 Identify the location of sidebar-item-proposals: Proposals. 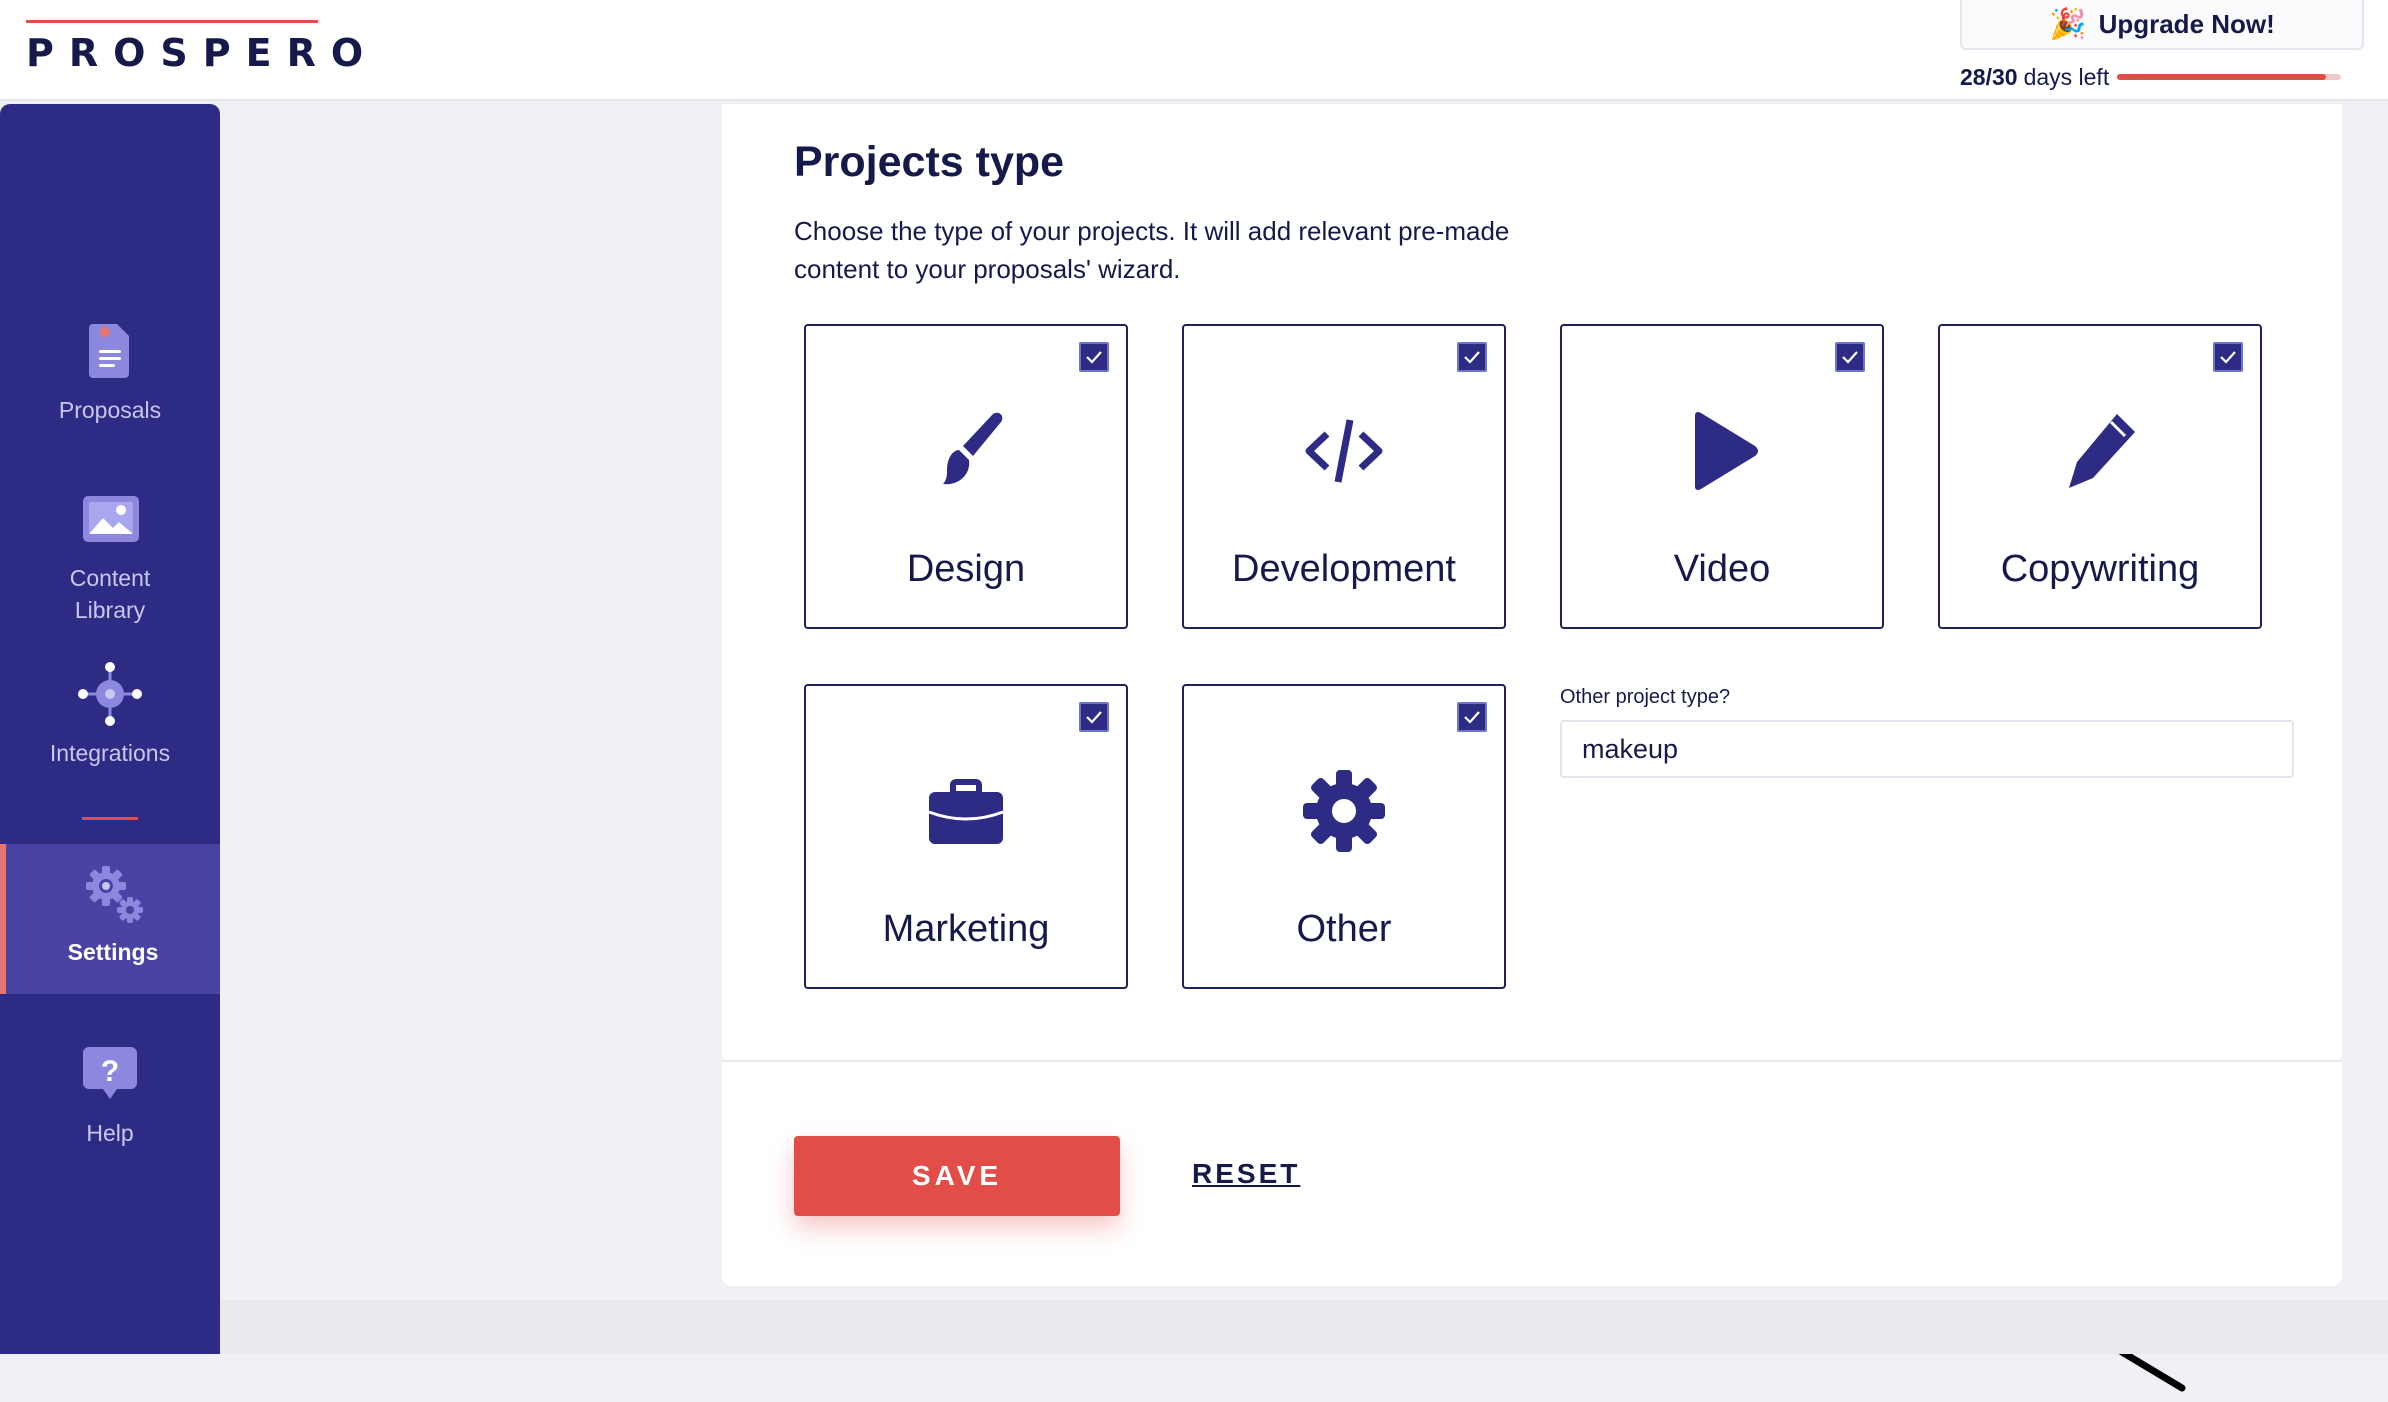
(110, 371).